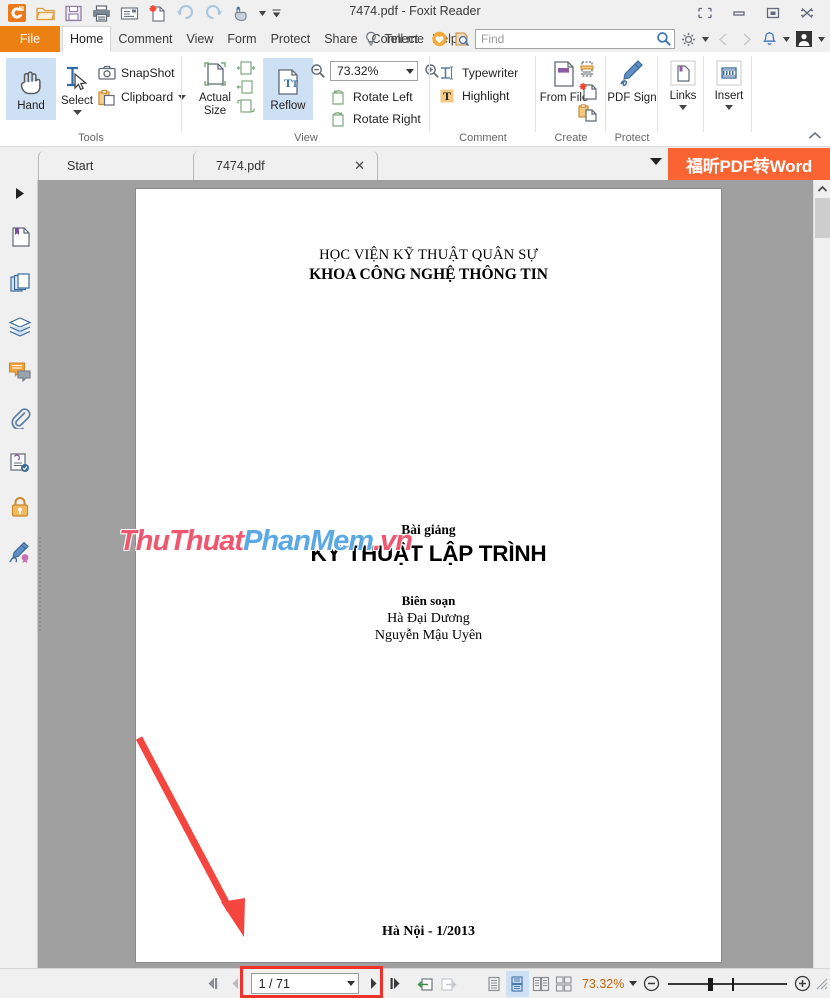 The image size is (830, 998). Describe the element at coordinates (404, 39) in the screenshot. I see `tell-me-label: Tell me` at that location.